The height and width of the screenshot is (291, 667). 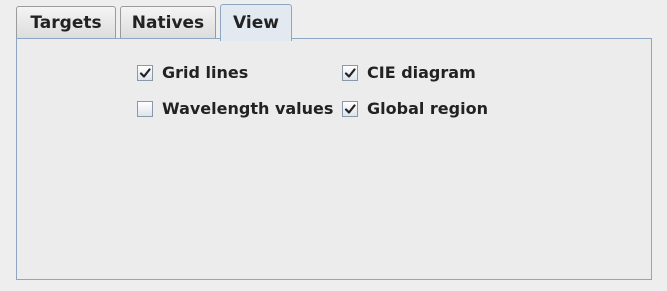 I want to click on tab-view-label: View, so click(x=256, y=23).